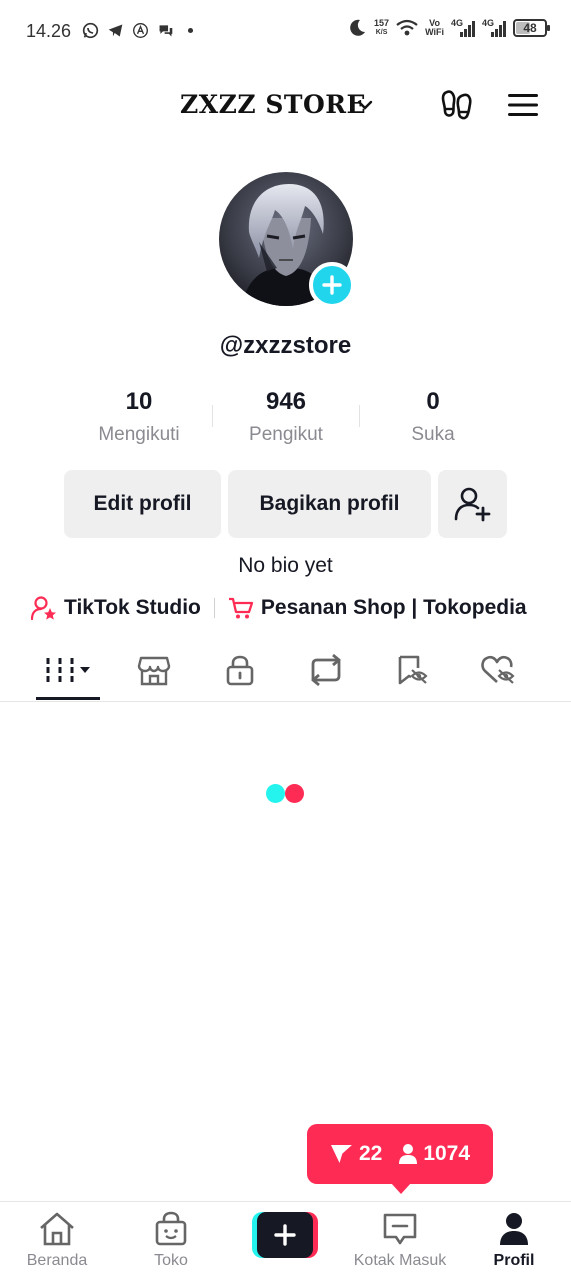 Image resolution: width=571 pixels, height=1280 pixels. I want to click on nav-home: Beranda, so click(57, 1242).